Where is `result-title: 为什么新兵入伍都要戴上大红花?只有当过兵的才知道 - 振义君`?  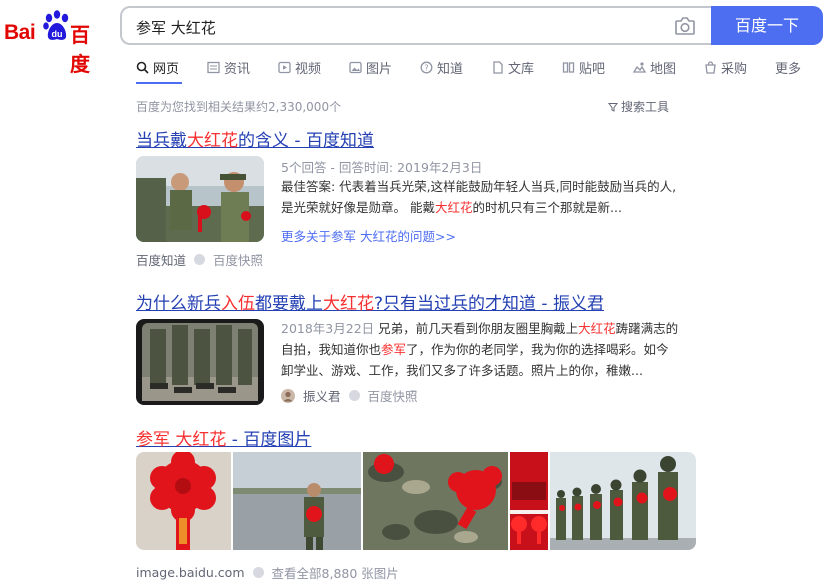
result-title: 为什么新兵入伍都要戴上大红花?只有当过兵的才知道 - 振义君 is located at coordinates (370, 301).